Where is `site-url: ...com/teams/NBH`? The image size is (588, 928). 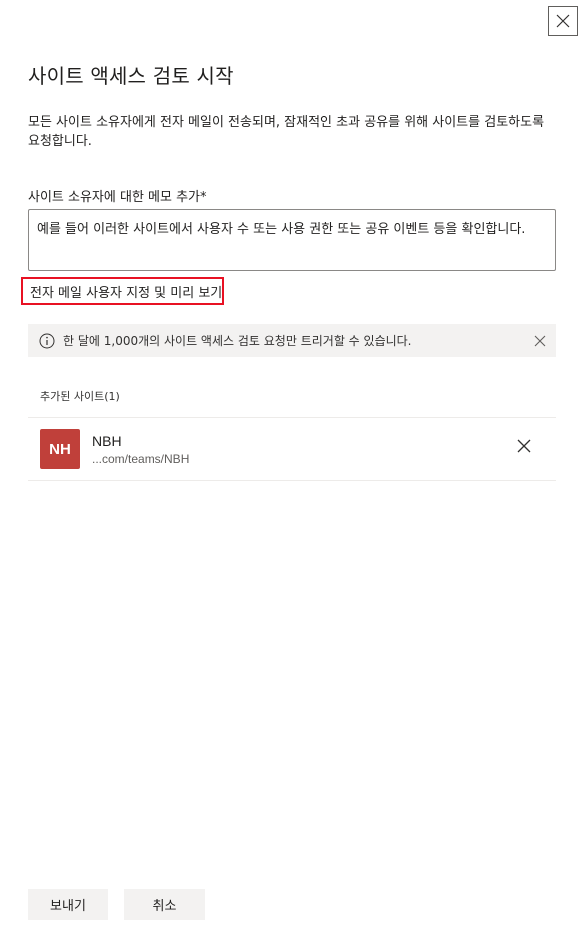
site-url: ...com/teams/NBH is located at coordinates (141, 459).